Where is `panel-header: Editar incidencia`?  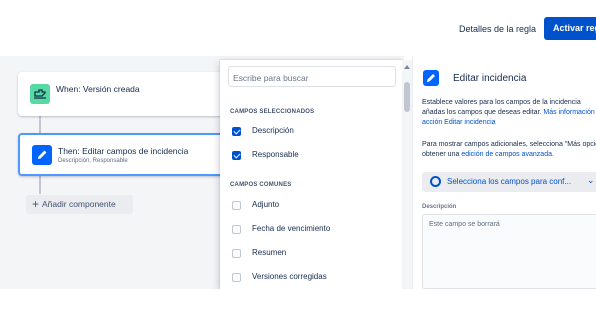
panel-header: Editar incidencia is located at coordinates (509, 79).